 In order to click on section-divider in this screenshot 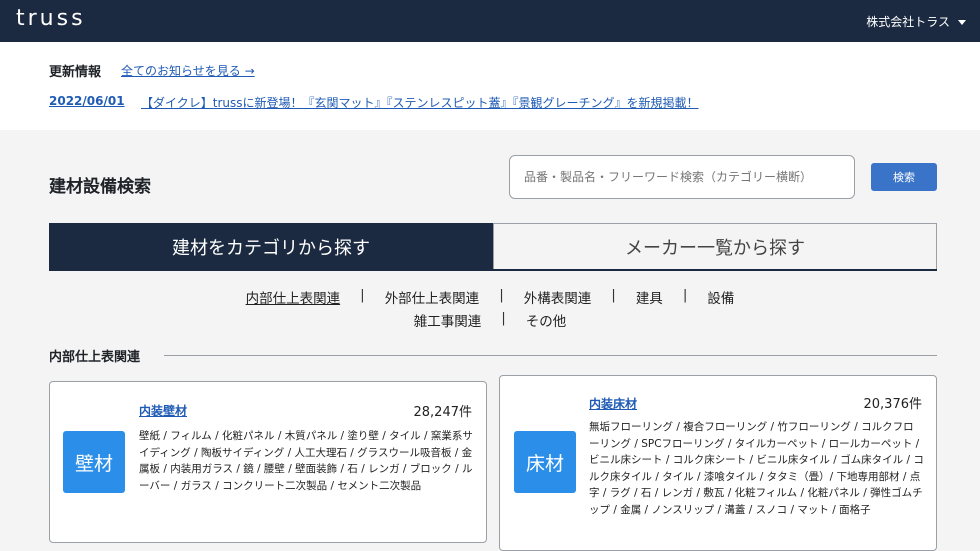, I will do `click(550, 355)`.